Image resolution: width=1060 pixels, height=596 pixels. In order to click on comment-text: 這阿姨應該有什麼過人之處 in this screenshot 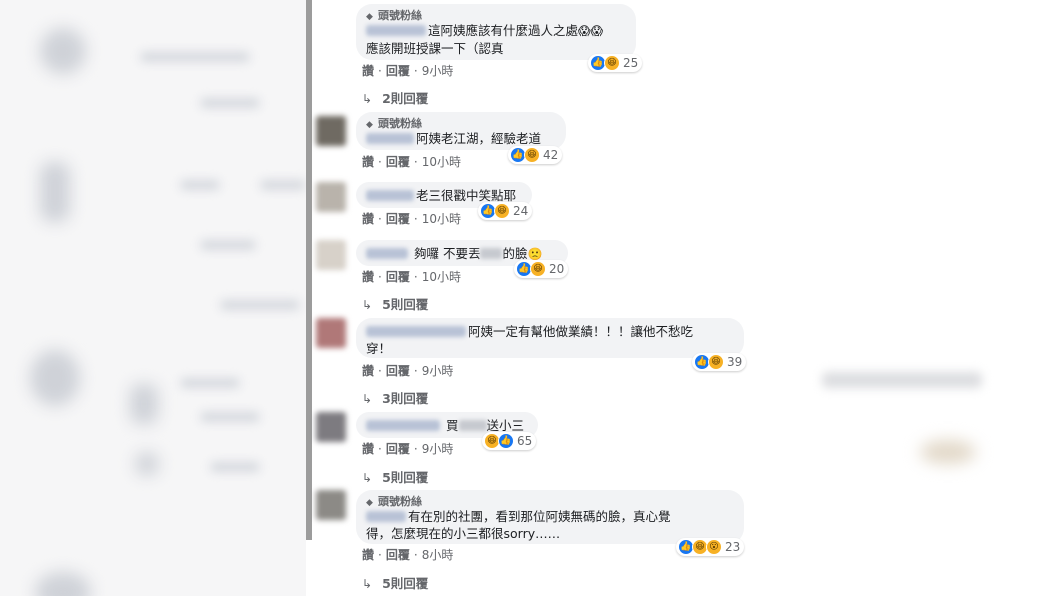, I will do `click(503, 30)`.